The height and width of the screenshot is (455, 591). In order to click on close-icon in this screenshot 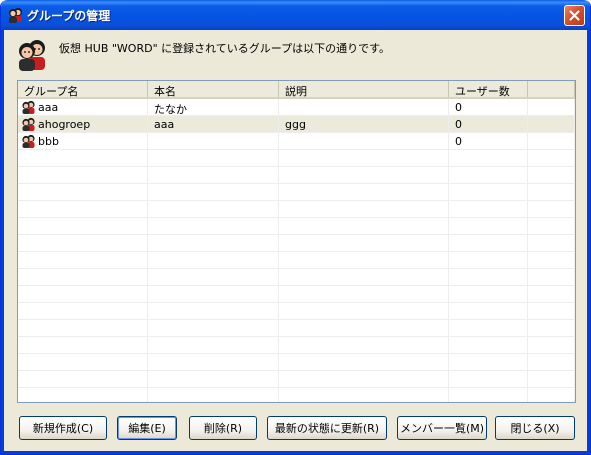, I will do `click(574, 15)`.